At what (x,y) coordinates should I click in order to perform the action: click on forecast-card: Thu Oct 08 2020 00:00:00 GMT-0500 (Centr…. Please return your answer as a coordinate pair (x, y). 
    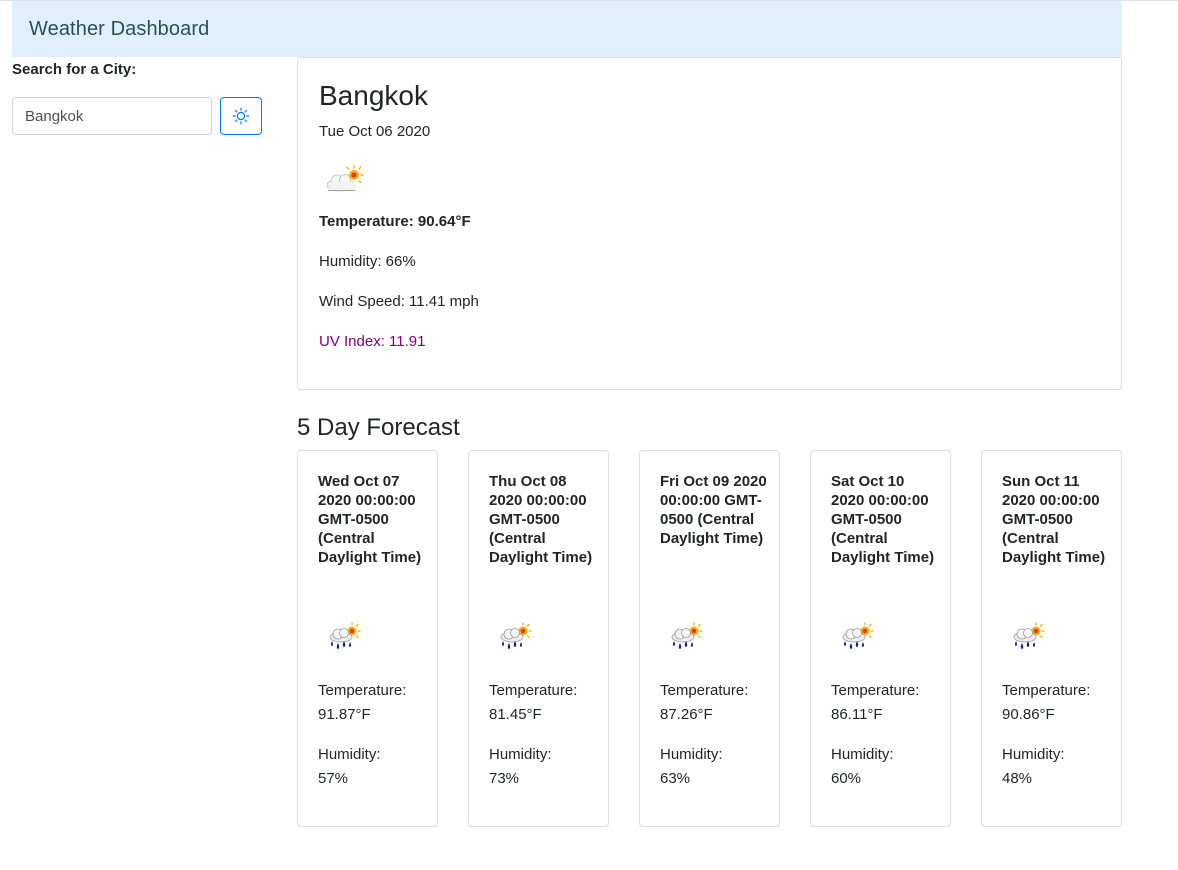
    Looking at the image, I should click on (538, 638).